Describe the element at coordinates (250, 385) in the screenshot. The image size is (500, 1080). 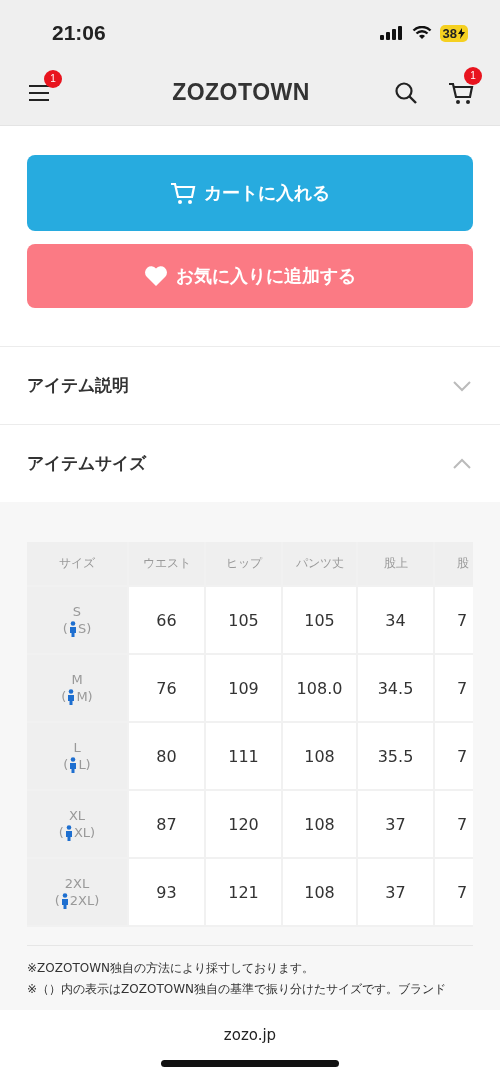
I see `accordion-header: アイテム説明` at that location.